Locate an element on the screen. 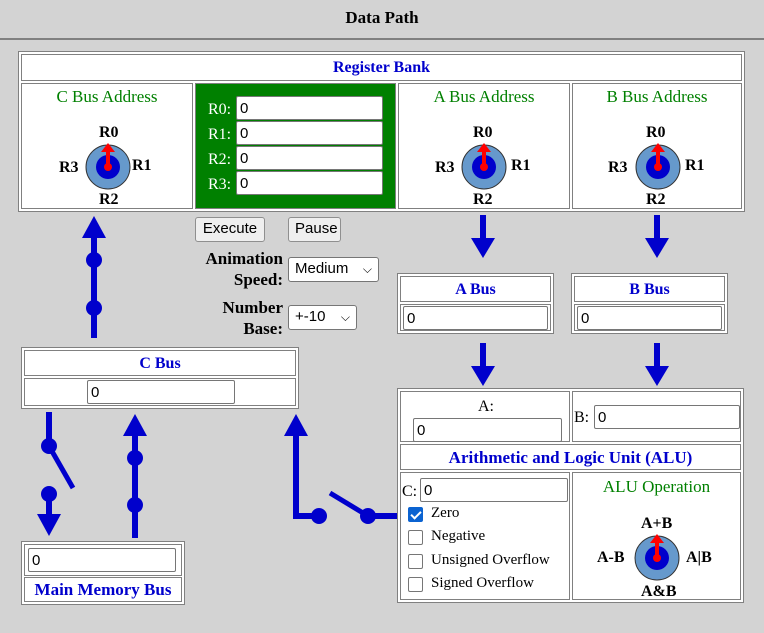  b-bus-field is located at coordinates (649, 318).